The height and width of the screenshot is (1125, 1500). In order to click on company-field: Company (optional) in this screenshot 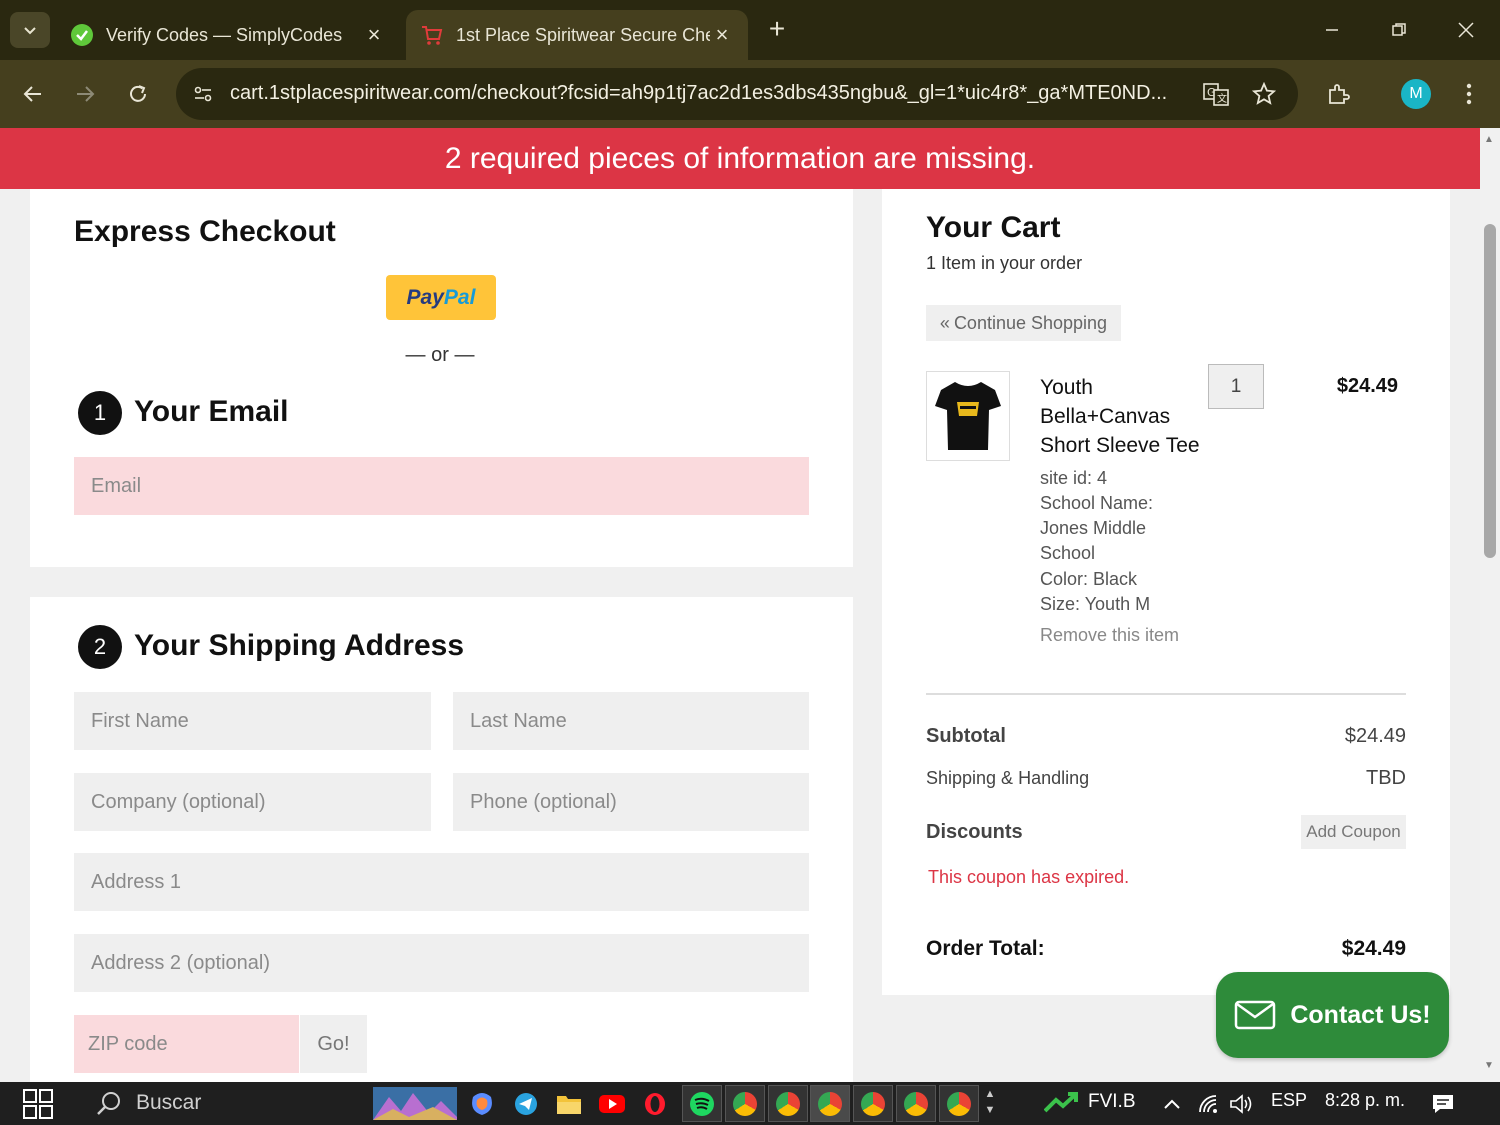, I will do `click(252, 802)`.